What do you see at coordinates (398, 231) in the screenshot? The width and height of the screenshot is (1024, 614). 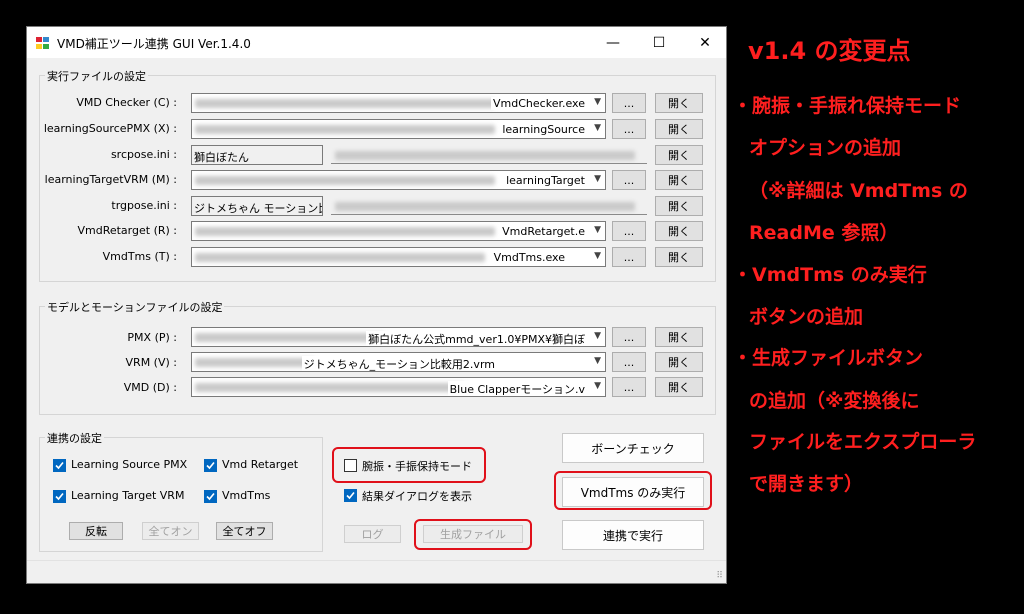 I see `vmd-retarget-combo: VmdRetarget.e ▼` at bounding box center [398, 231].